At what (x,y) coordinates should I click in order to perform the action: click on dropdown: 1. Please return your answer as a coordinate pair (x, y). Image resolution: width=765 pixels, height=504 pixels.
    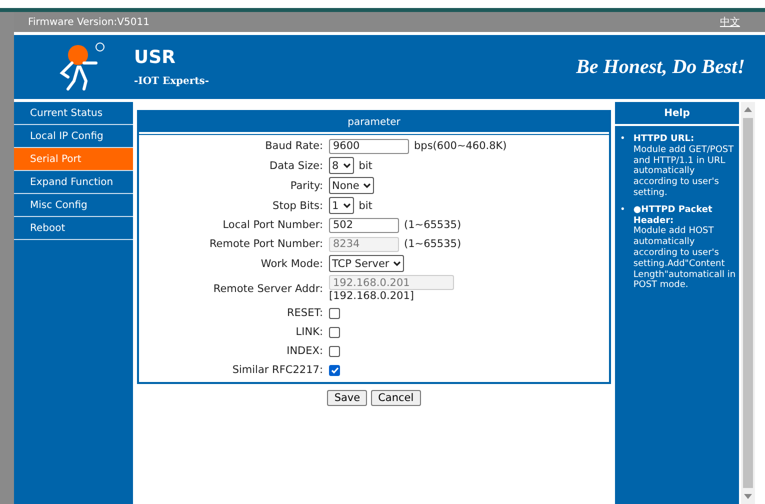
    Looking at the image, I should click on (341, 205).